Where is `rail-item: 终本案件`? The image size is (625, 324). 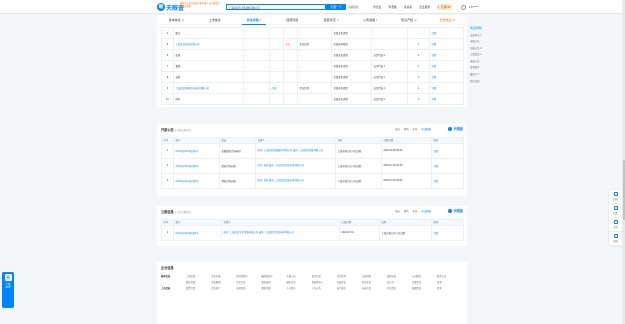
rail-item: 终本案件 is located at coordinates (481, 67).